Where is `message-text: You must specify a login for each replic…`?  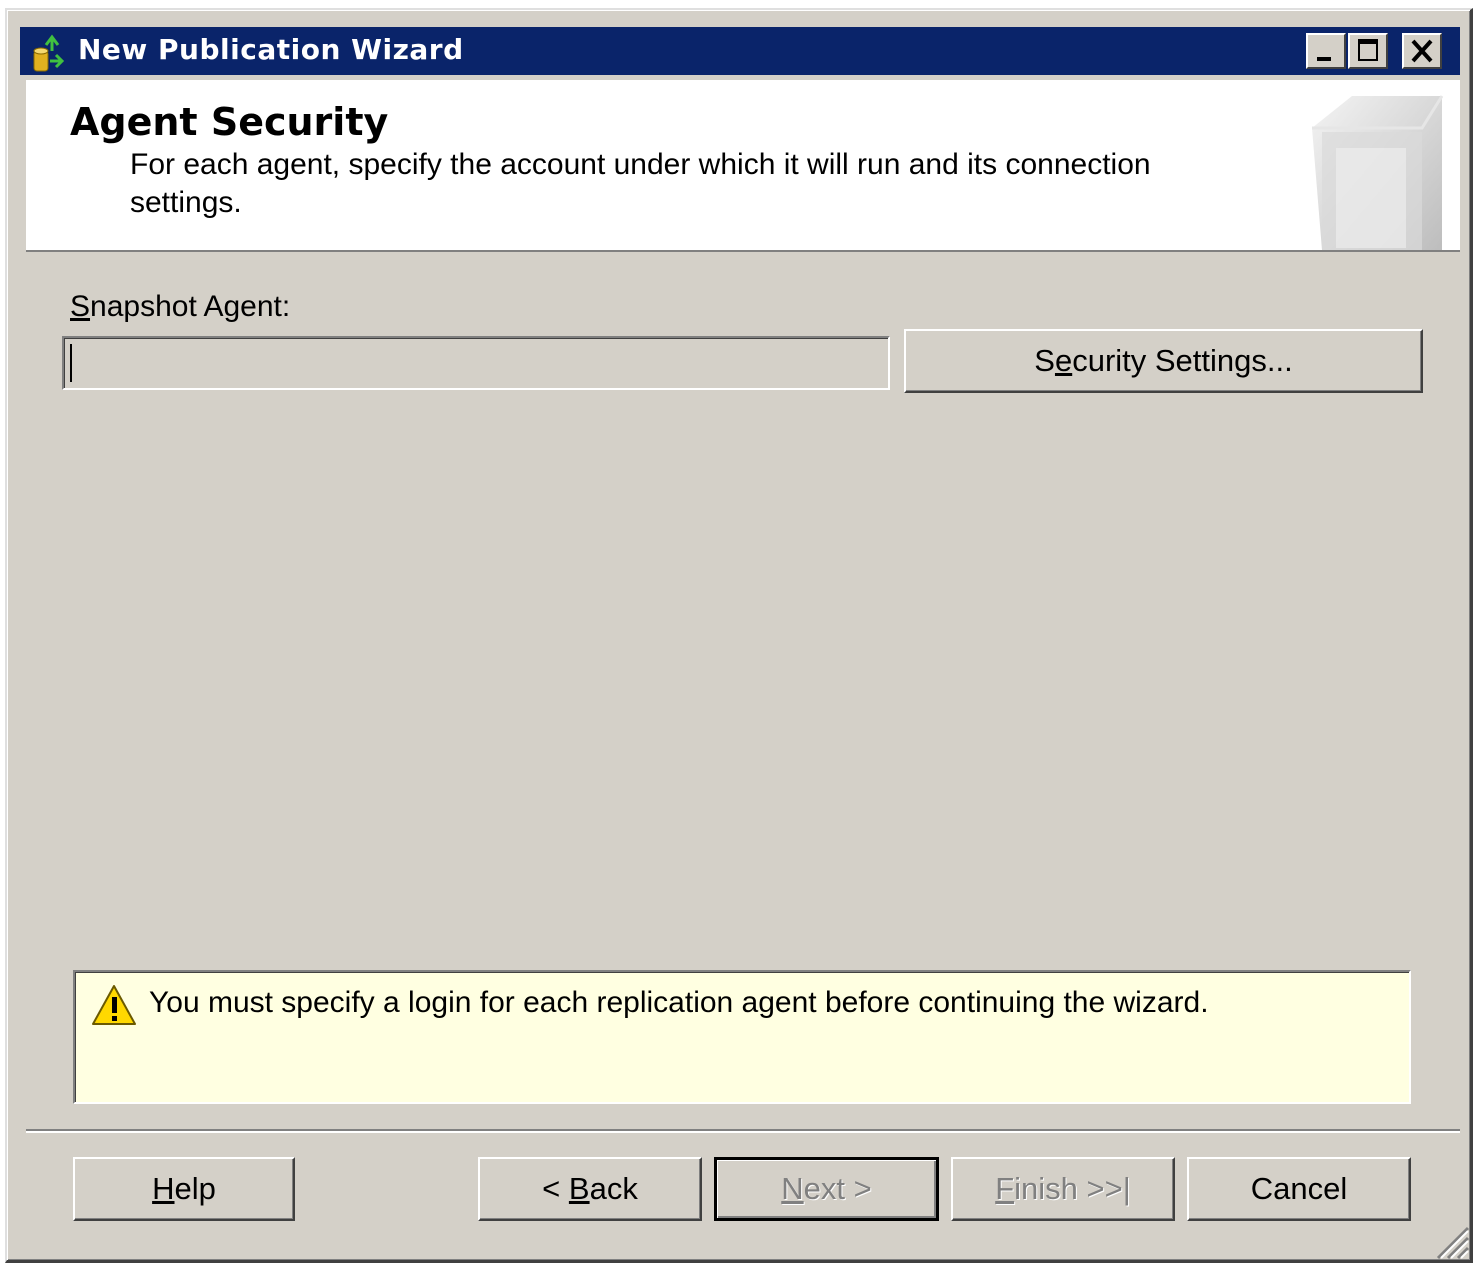 message-text: You must specify a login for each replic… is located at coordinates (679, 1002).